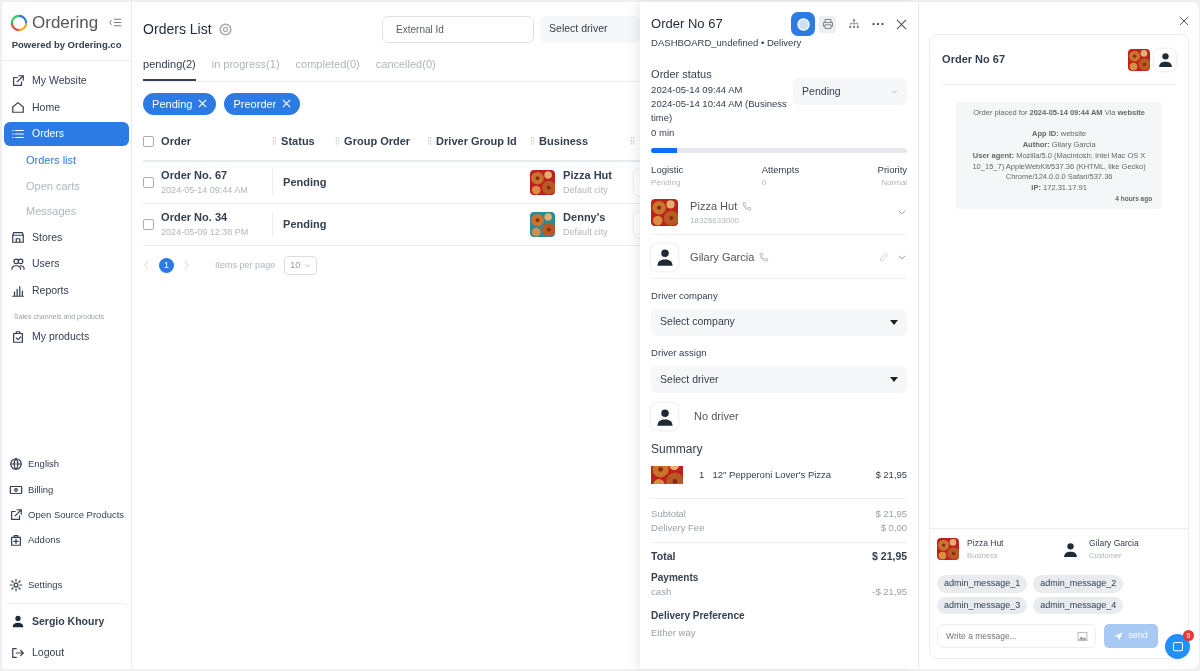  Describe the element at coordinates (585, 217) in the screenshot. I see `business-name: Denny's` at that location.